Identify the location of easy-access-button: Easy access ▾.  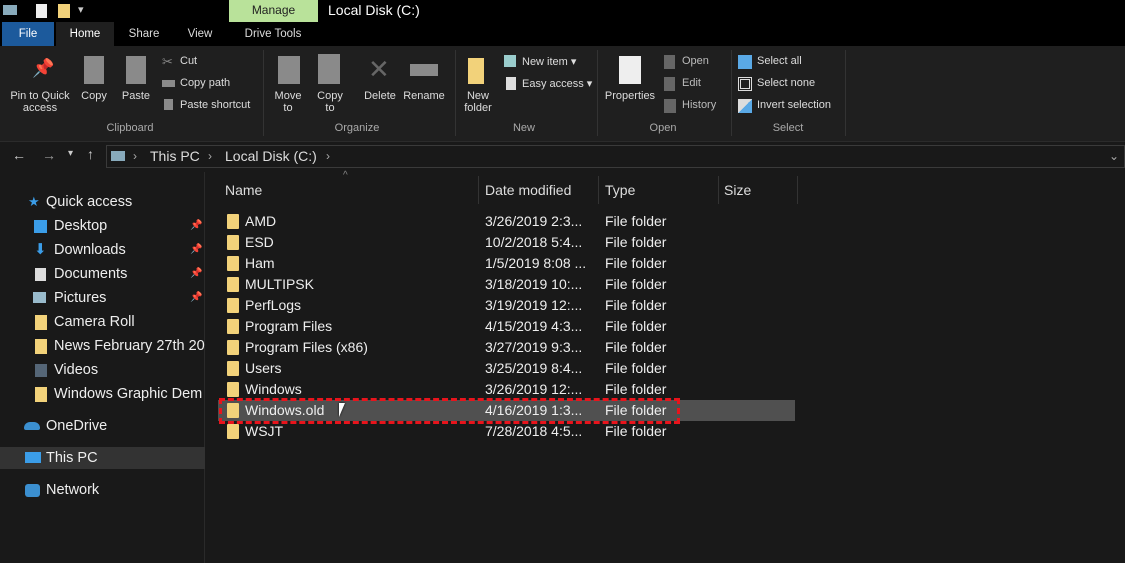
(557, 83).